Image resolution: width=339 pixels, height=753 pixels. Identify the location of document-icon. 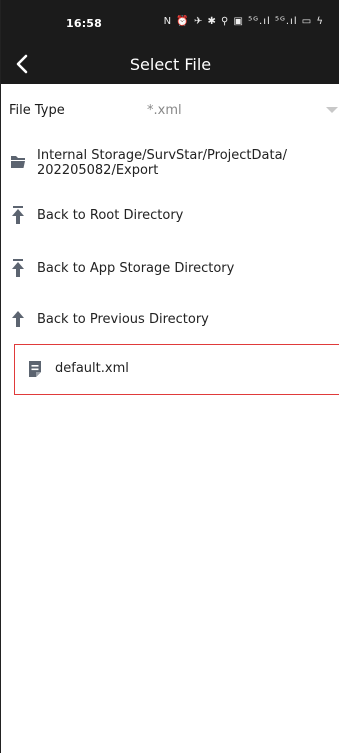
(35, 369).